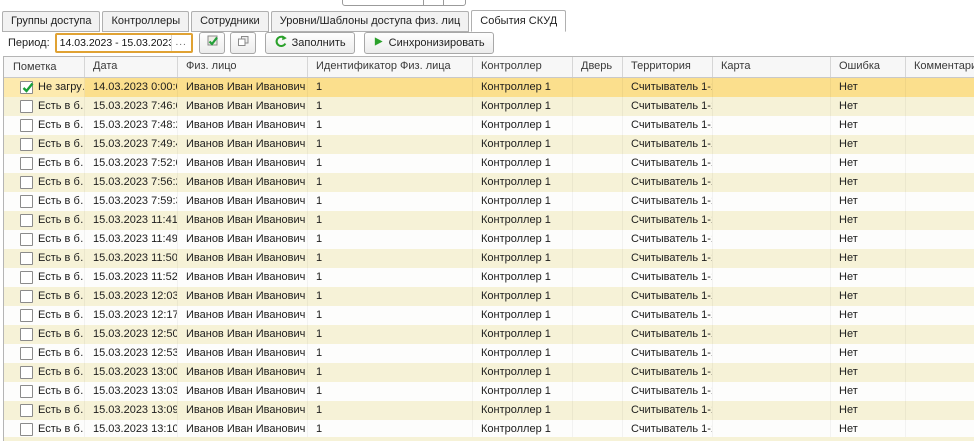  What do you see at coordinates (489, 439) in the screenshot?
I see `partial-row` at bounding box center [489, 439].